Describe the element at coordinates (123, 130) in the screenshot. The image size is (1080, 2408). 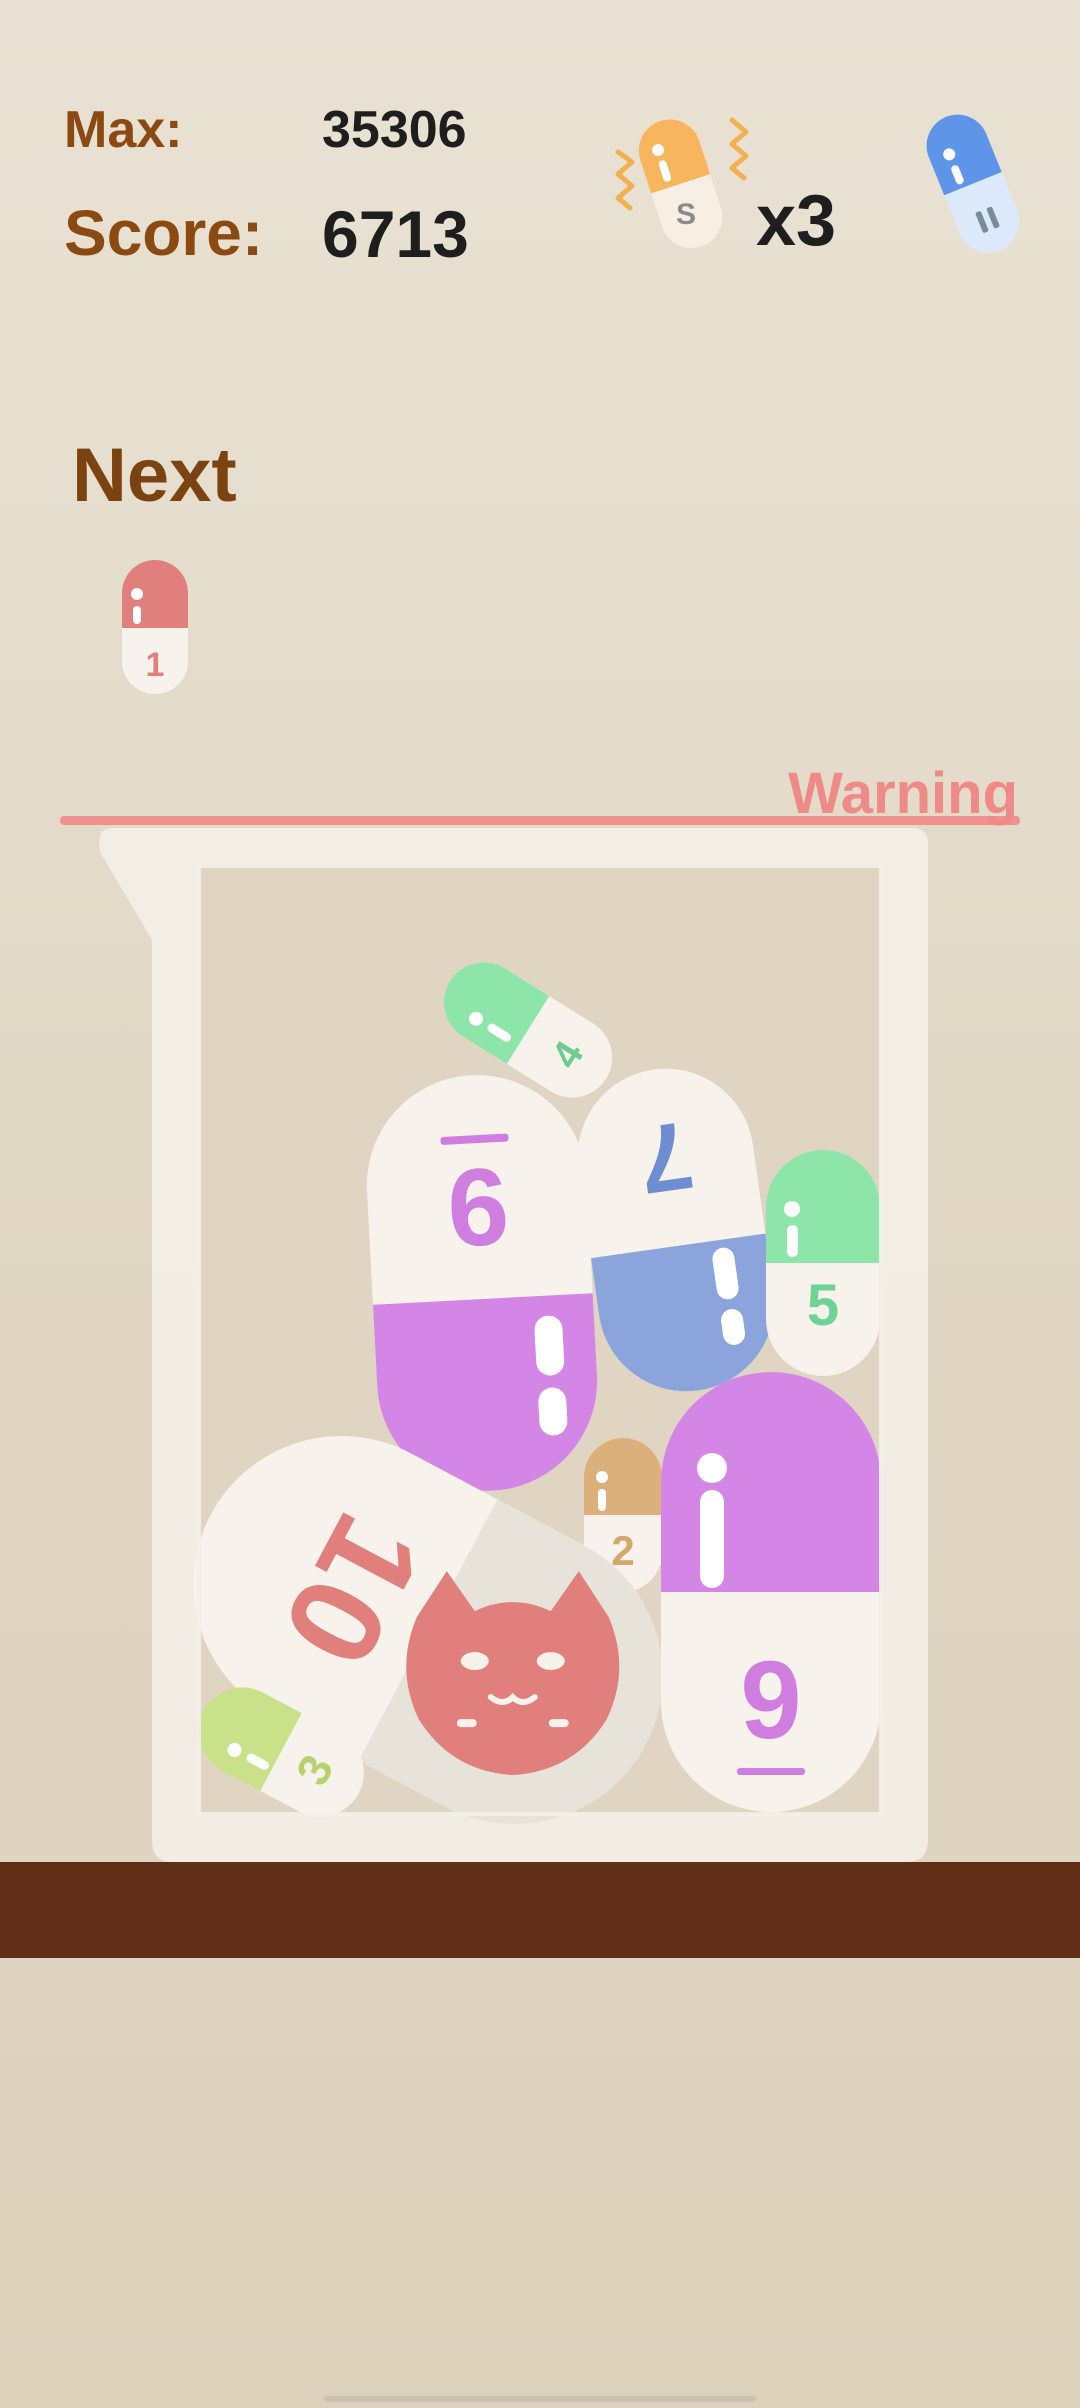
I see `max-label: Max:` at that location.